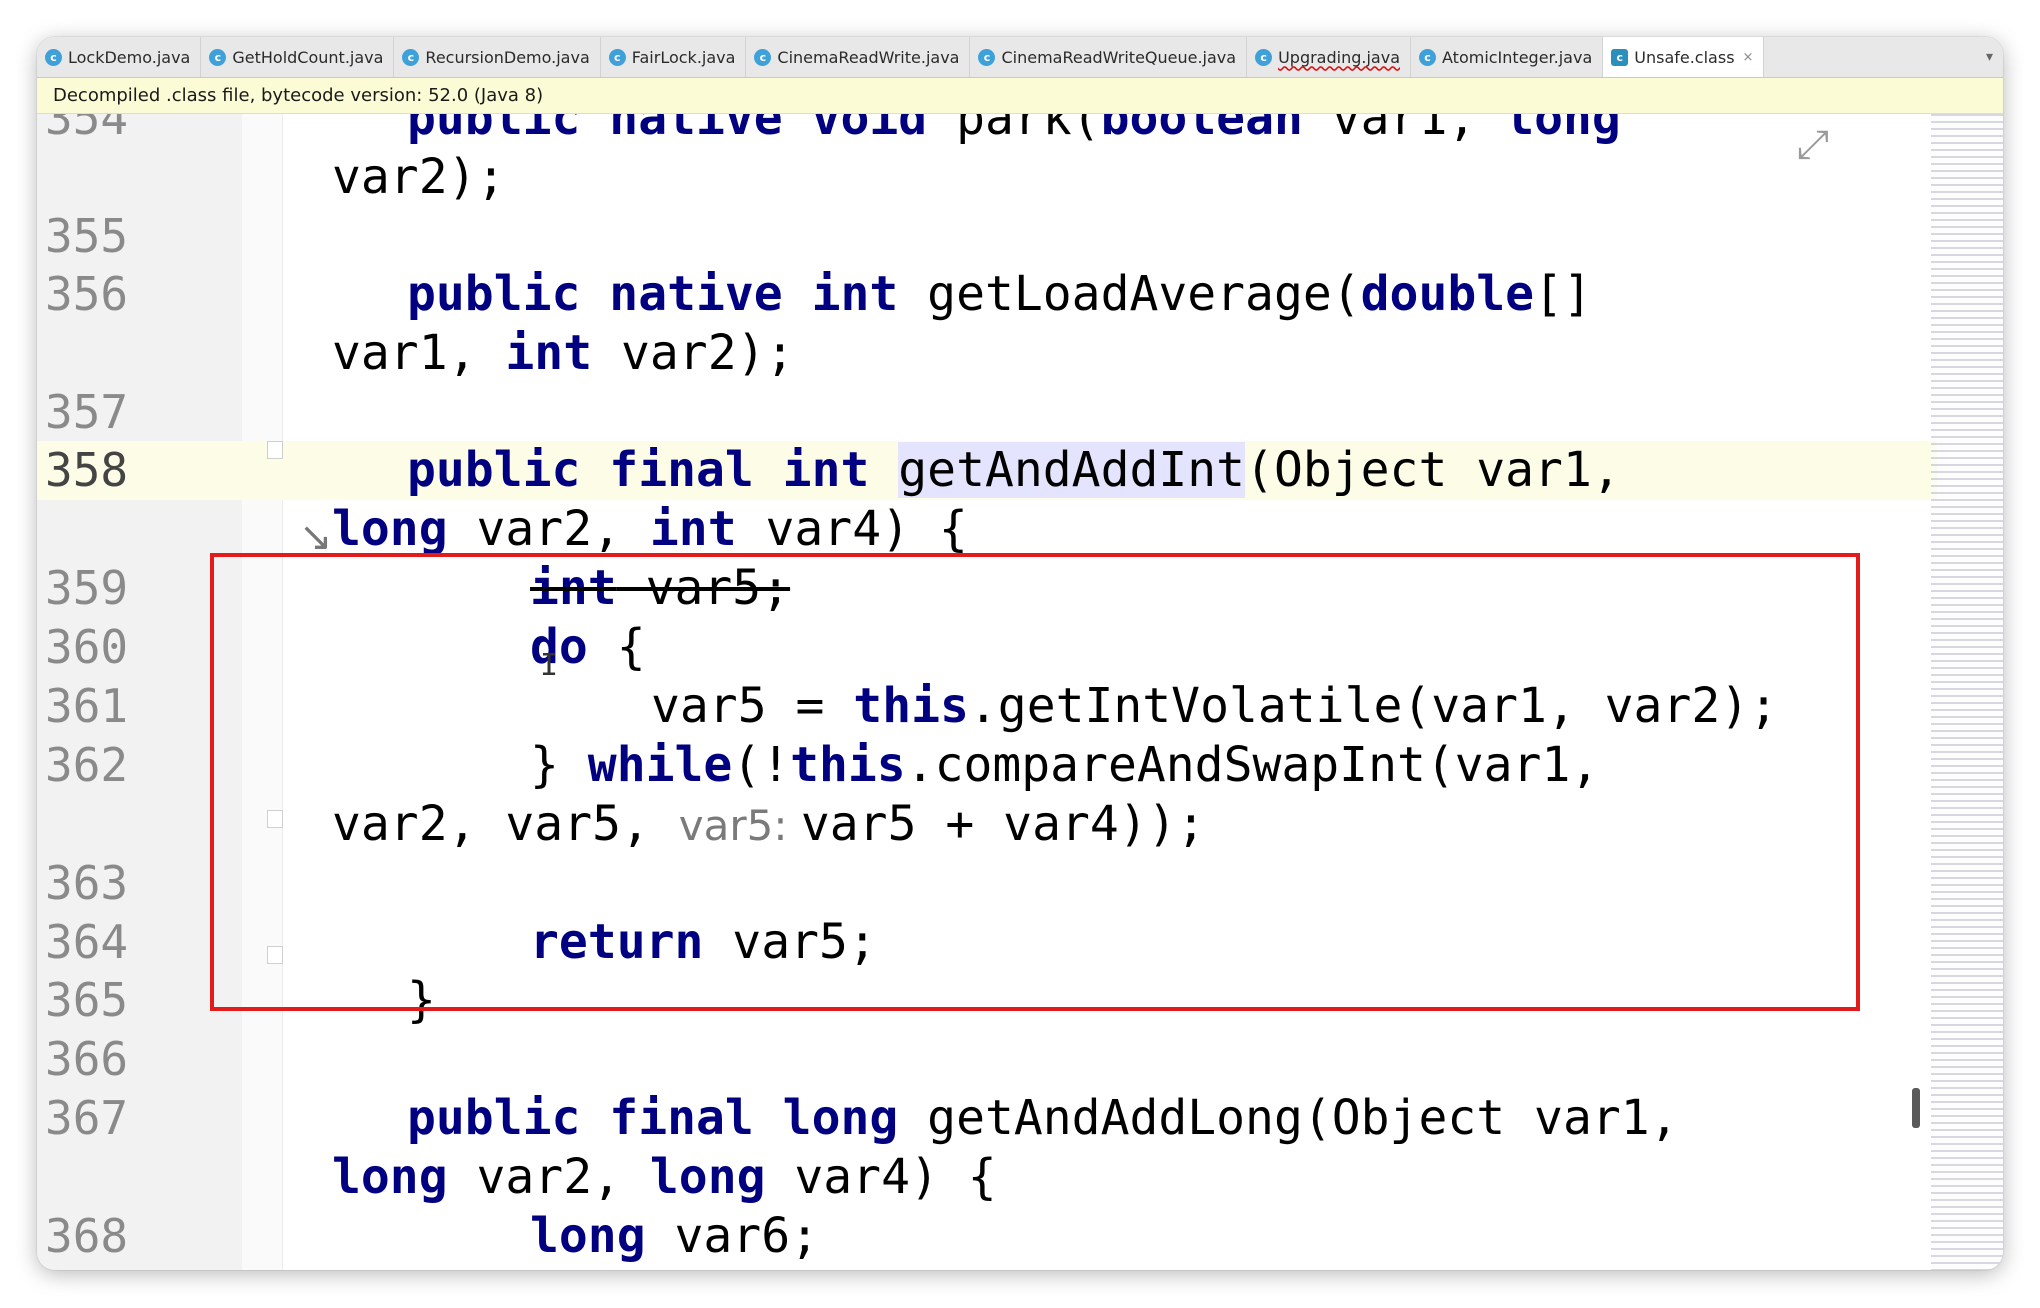 This screenshot has width=2040, height=1308. I want to click on code-token: var5 =, so click(752, 706).